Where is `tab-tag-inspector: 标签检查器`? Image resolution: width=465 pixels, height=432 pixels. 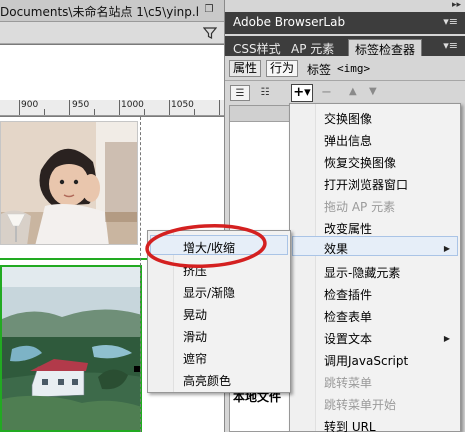
tab-tag-inspector: 标签检查器 is located at coordinates (385, 48).